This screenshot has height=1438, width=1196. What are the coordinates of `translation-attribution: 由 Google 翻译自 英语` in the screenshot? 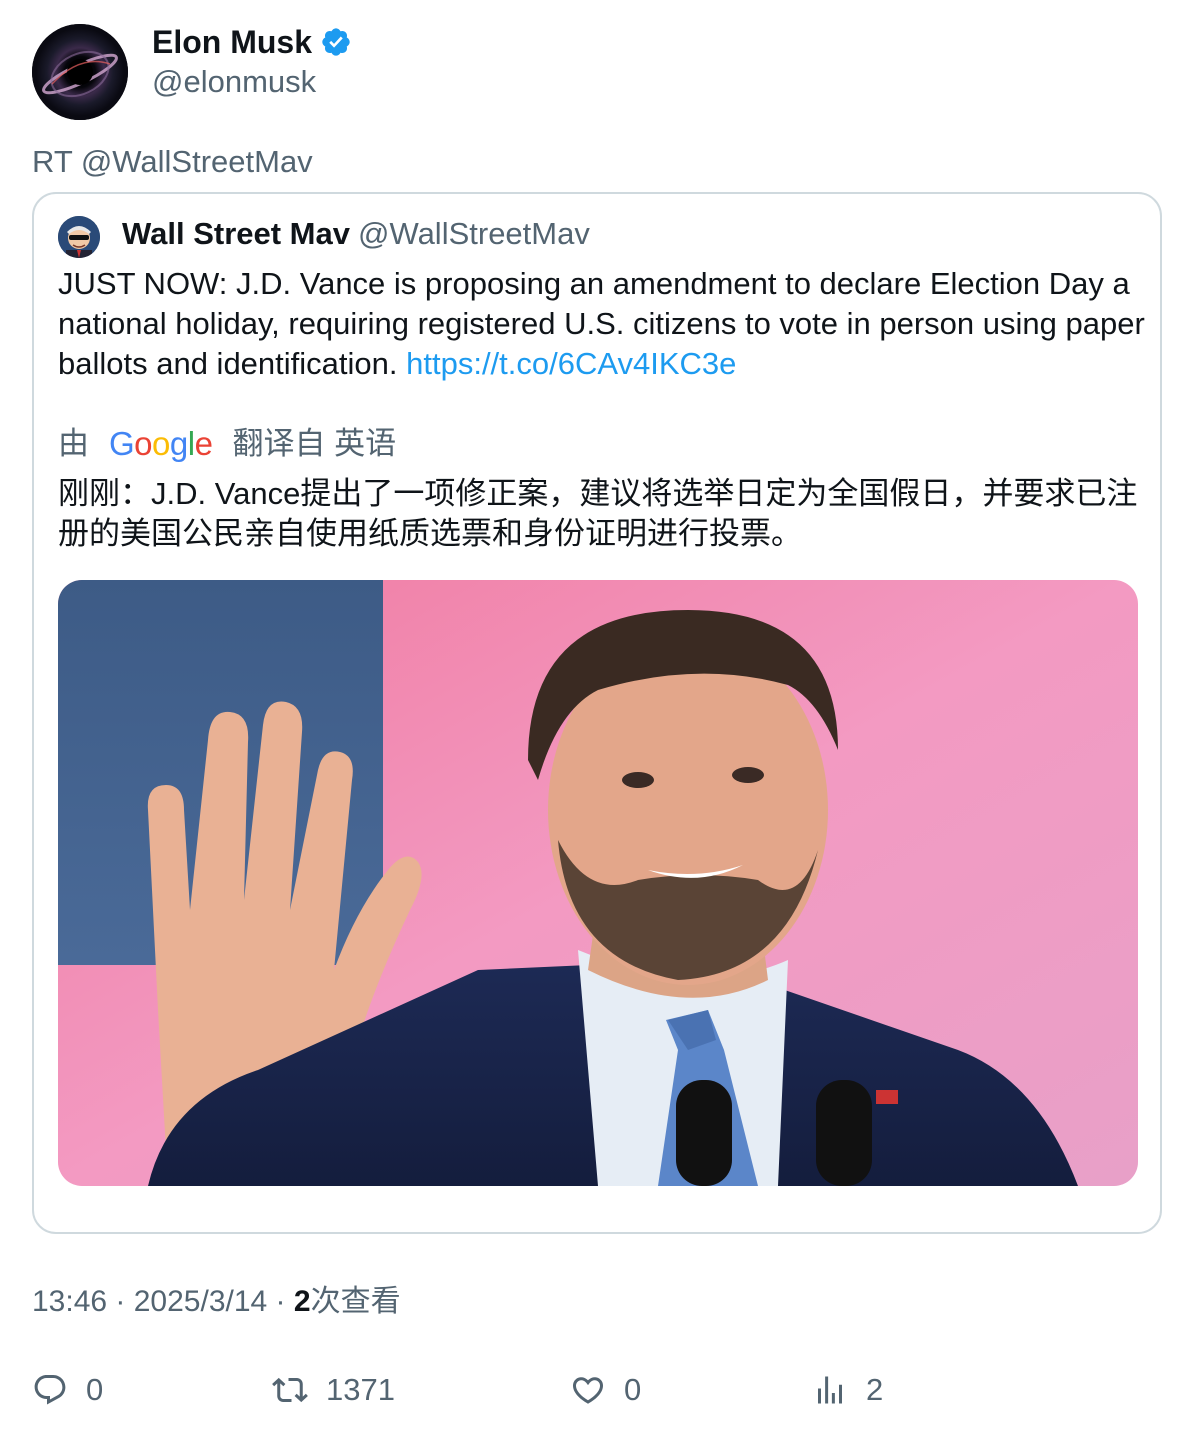 It's located at (227, 444).